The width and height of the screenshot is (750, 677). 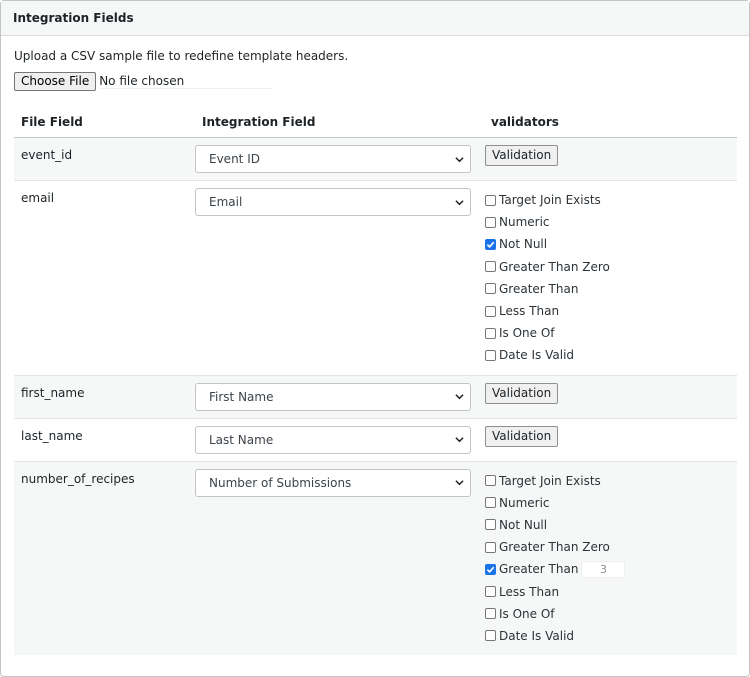 What do you see at coordinates (241, 439) in the screenshot?
I see `select-value: Last Name` at bounding box center [241, 439].